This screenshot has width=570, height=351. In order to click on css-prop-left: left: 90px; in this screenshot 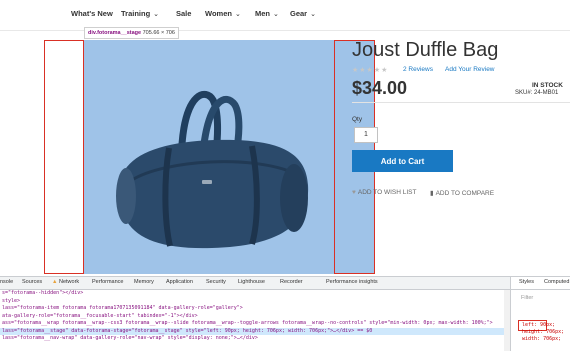, I will do `click(538, 325)`.